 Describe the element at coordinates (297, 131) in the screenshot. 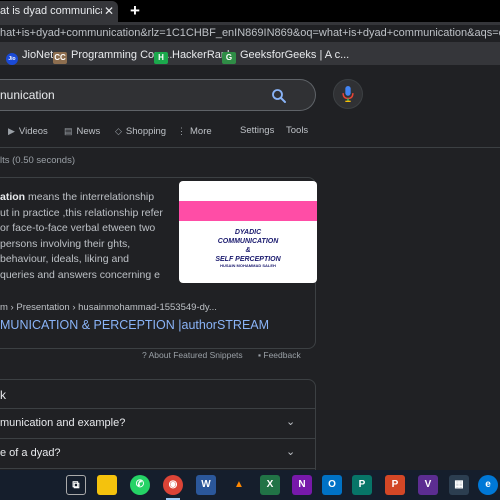

I see `tab-tools: Tools` at that location.